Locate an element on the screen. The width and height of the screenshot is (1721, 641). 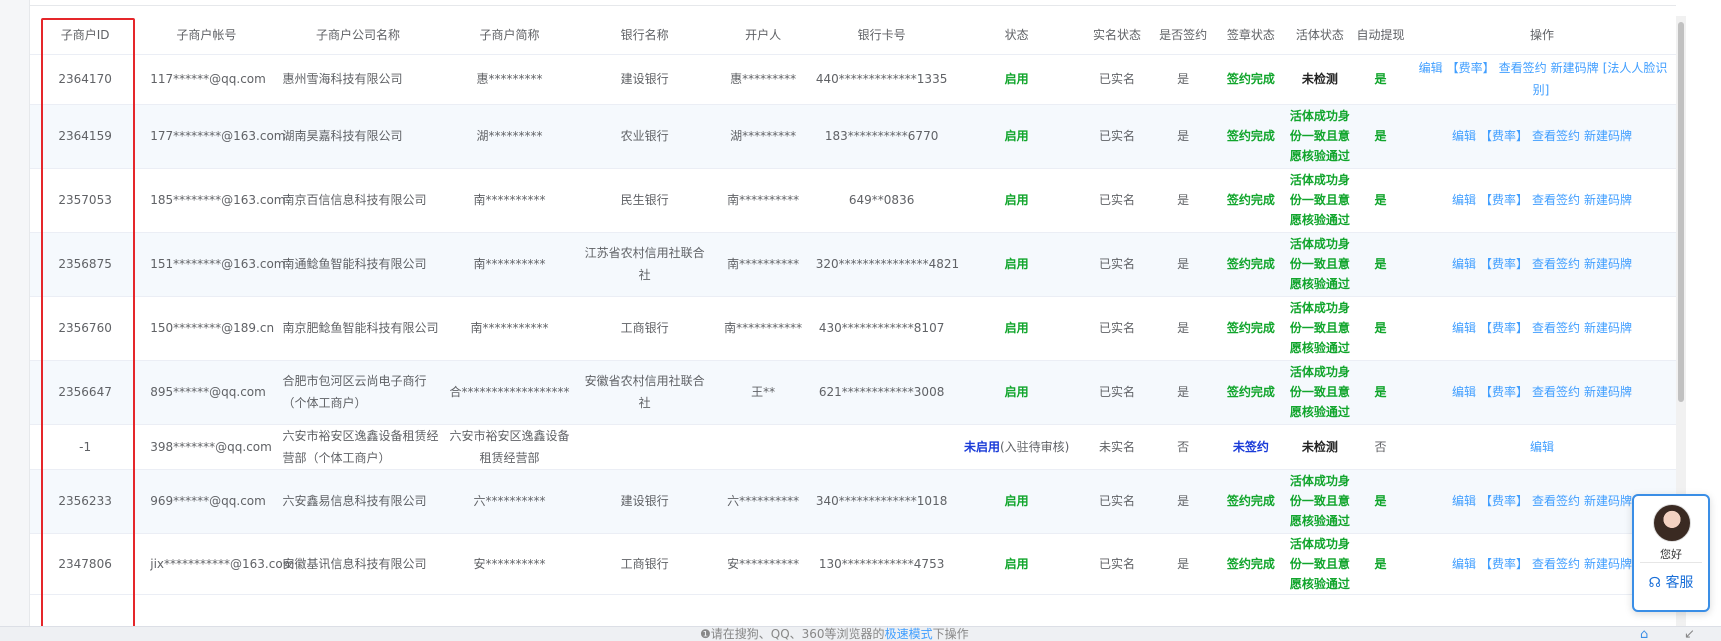
col-header-card: 银行卡号 is located at coordinates (881, 35).